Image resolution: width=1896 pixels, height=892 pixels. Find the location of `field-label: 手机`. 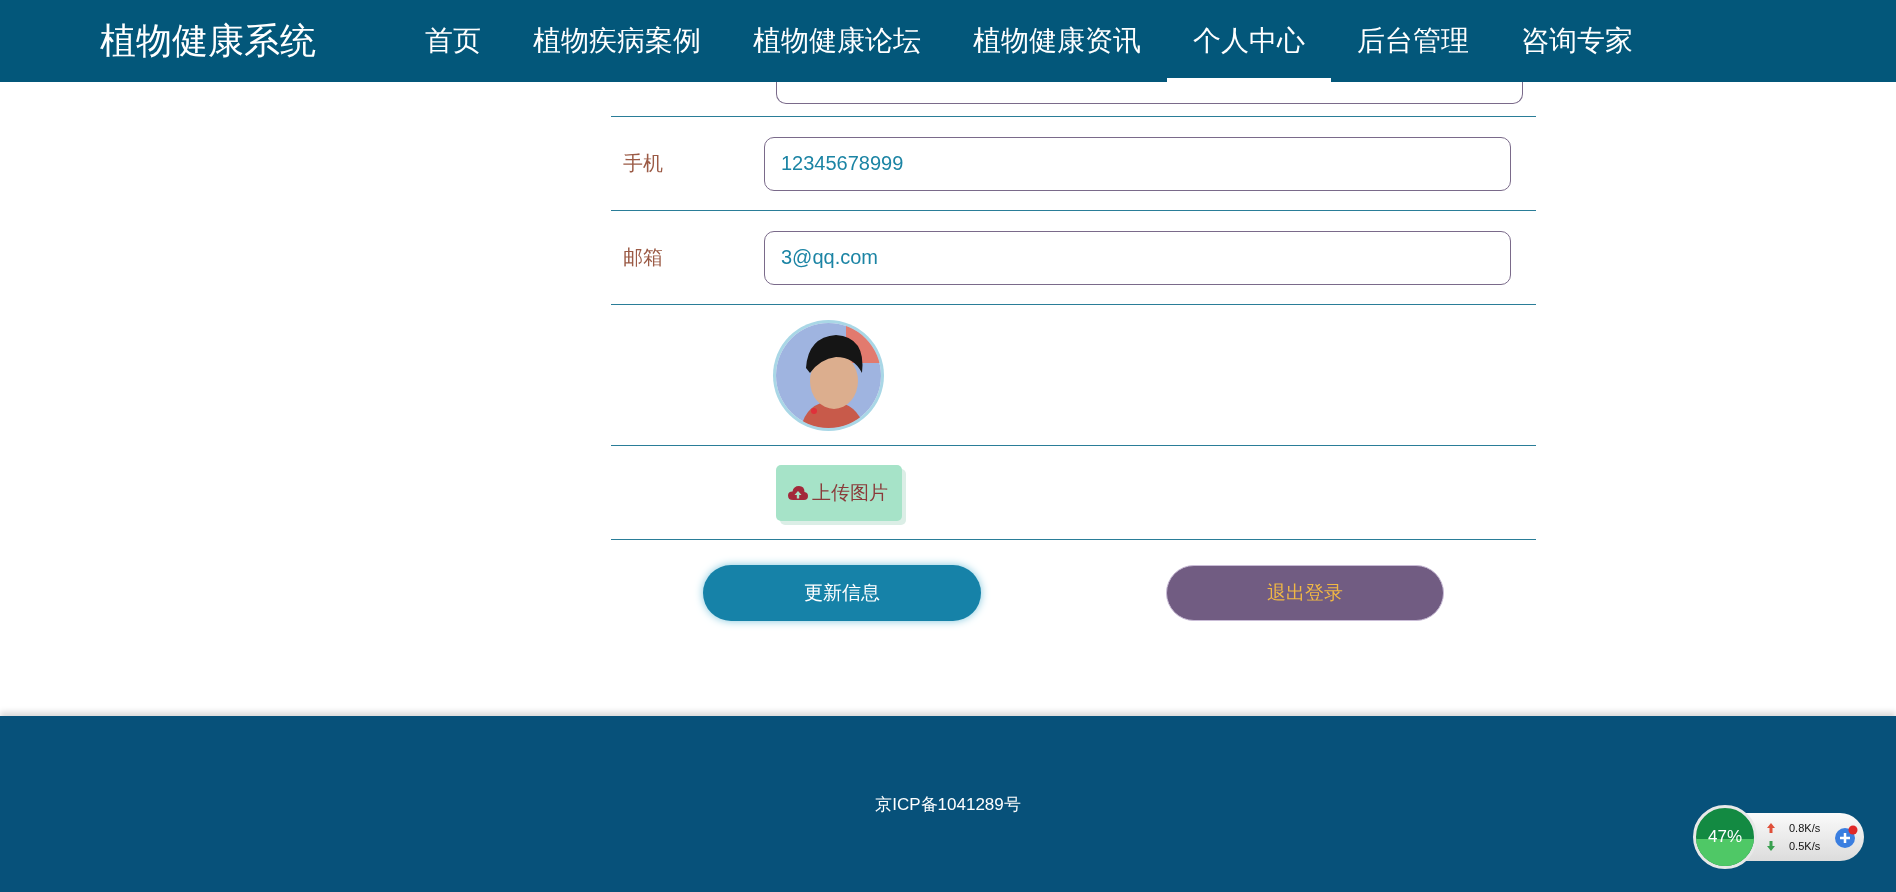

field-label: 手机 is located at coordinates (643, 163).